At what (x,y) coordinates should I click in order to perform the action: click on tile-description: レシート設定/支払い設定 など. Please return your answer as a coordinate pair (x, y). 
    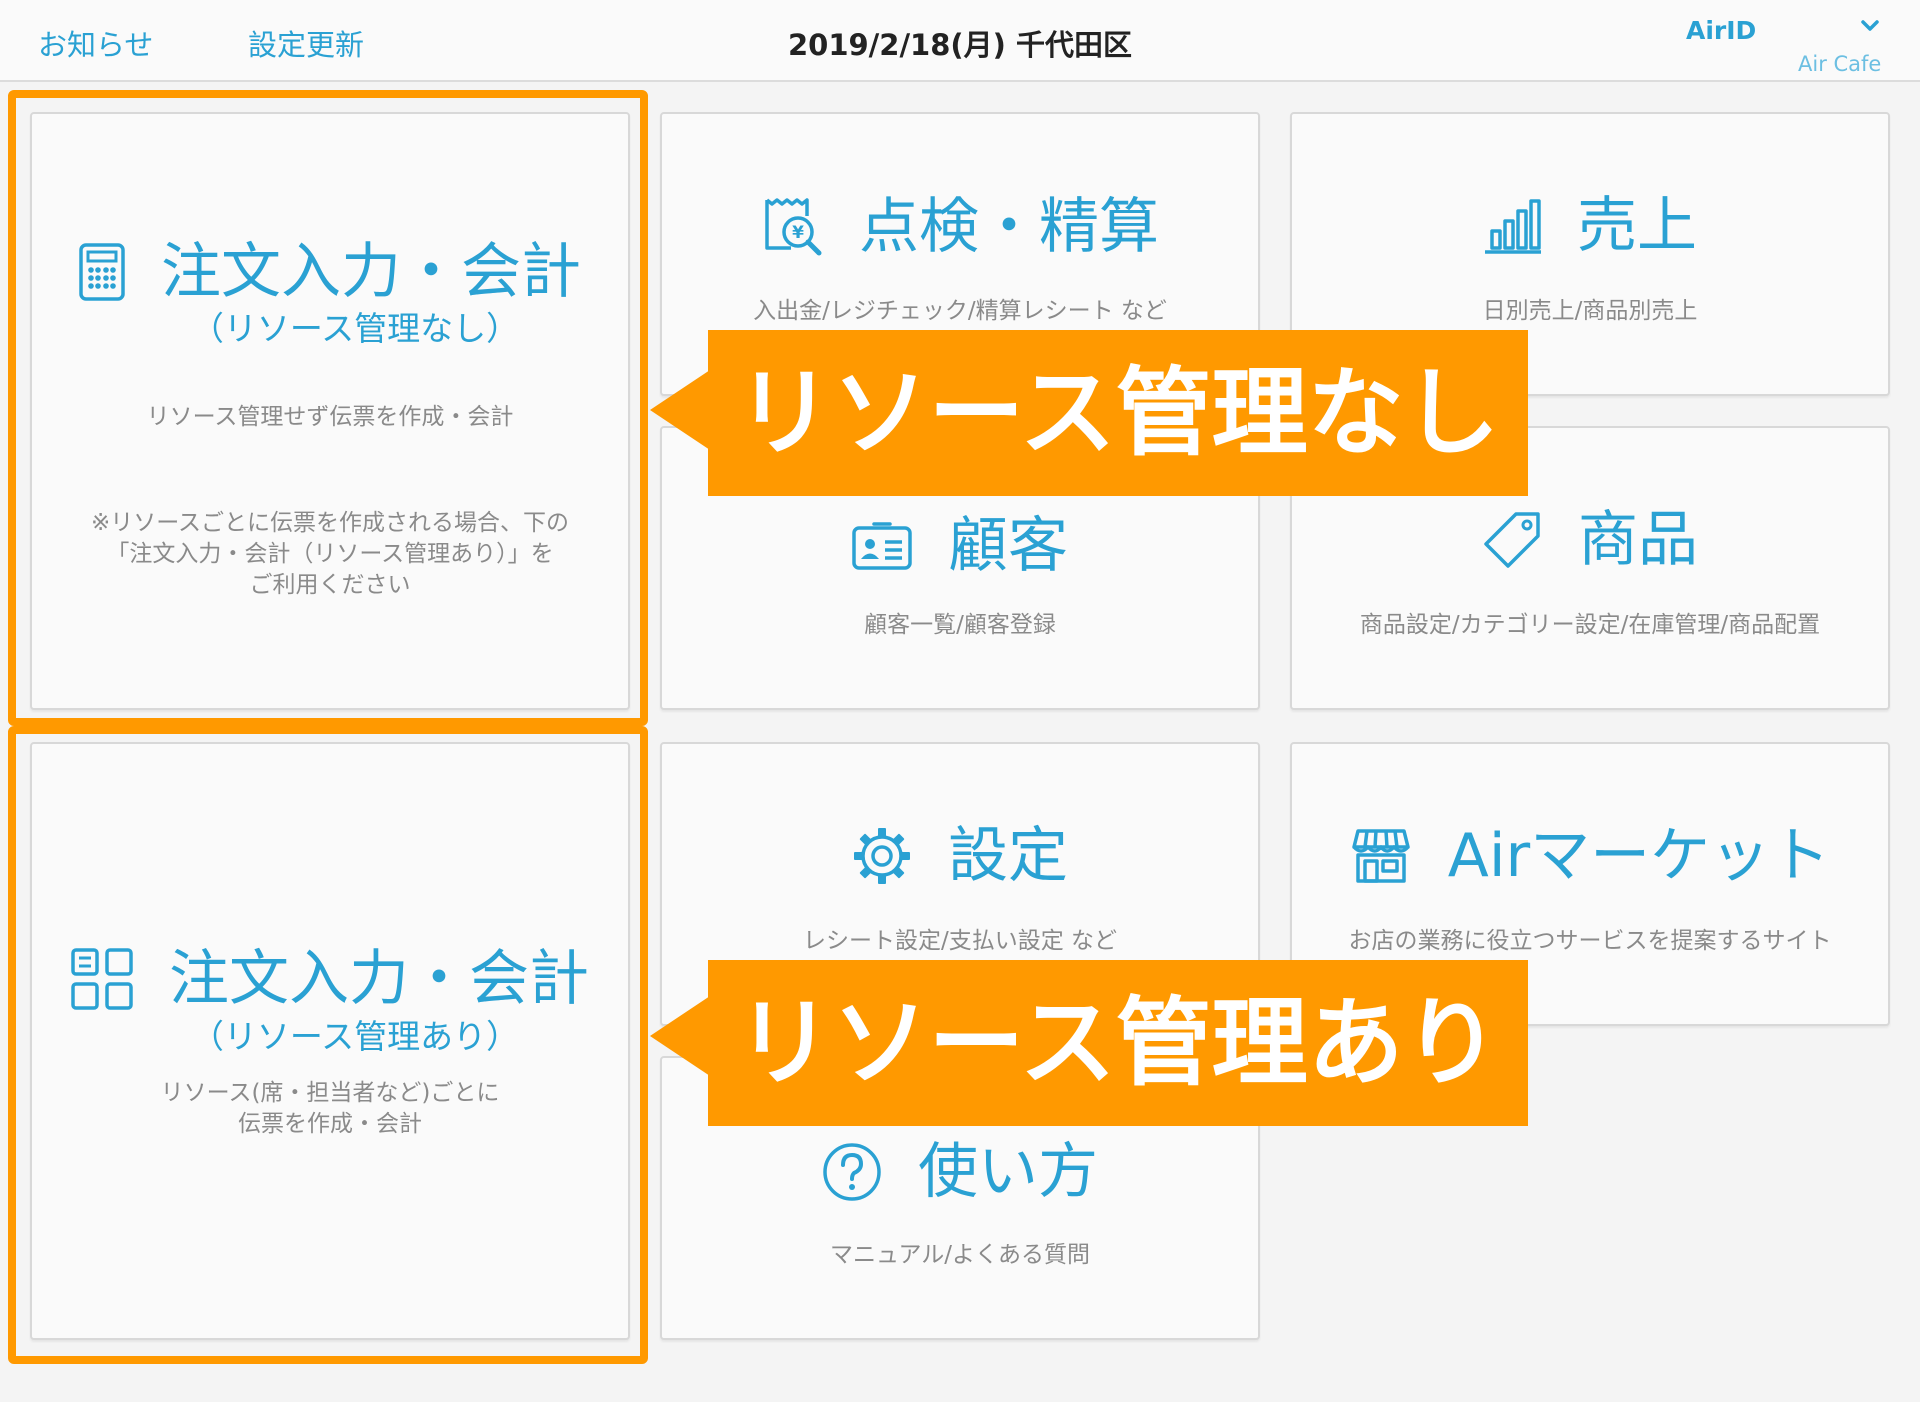
    Looking at the image, I should click on (960, 941).